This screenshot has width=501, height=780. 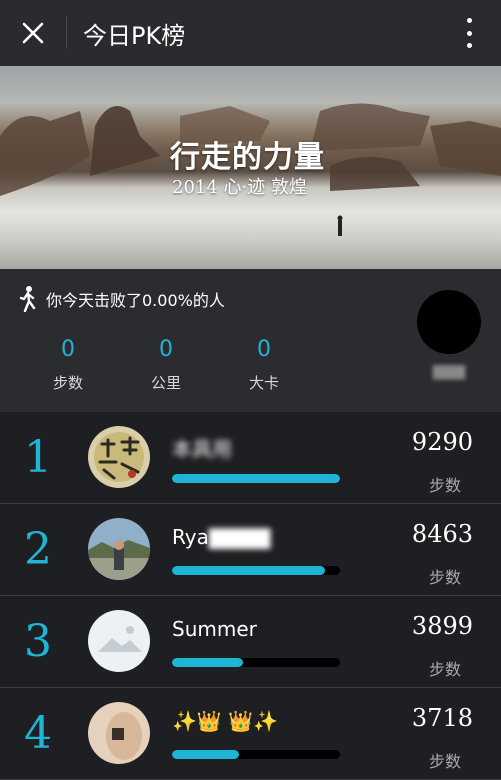 I want to click on ranking-row: 4 ✨👑 👑✨ 3718 步数, so click(x=250, y=734).